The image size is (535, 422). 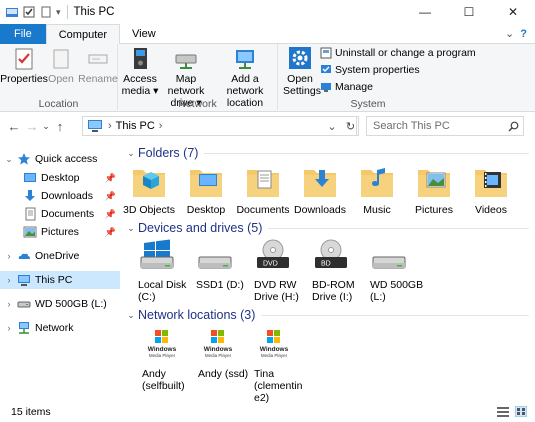 What do you see at coordinates (509, 33) in the screenshot?
I see `collapse-ribbon-icon: ⌄` at bounding box center [509, 33].